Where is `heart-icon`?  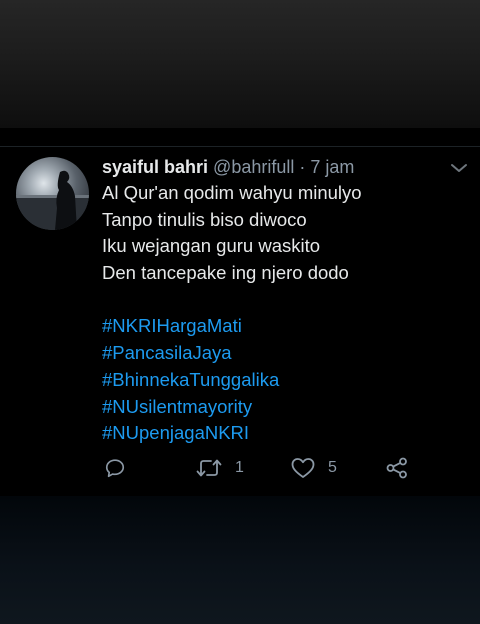
heart-icon is located at coordinates (303, 468).